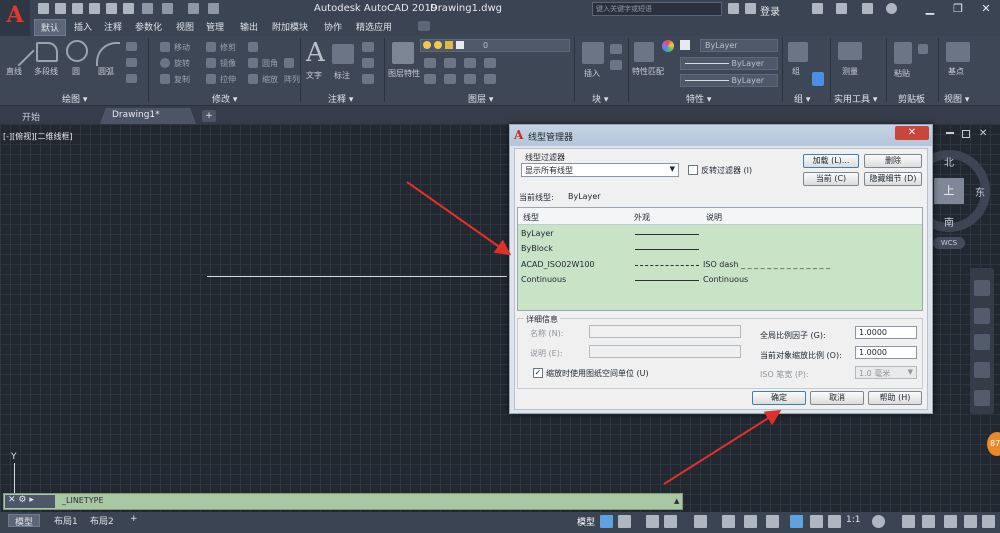 Image resolution: width=1000 pixels, height=533 pixels. Describe the element at coordinates (600, 98) in the screenshot. I see `panel-label-block: 块 ▾` at that location.